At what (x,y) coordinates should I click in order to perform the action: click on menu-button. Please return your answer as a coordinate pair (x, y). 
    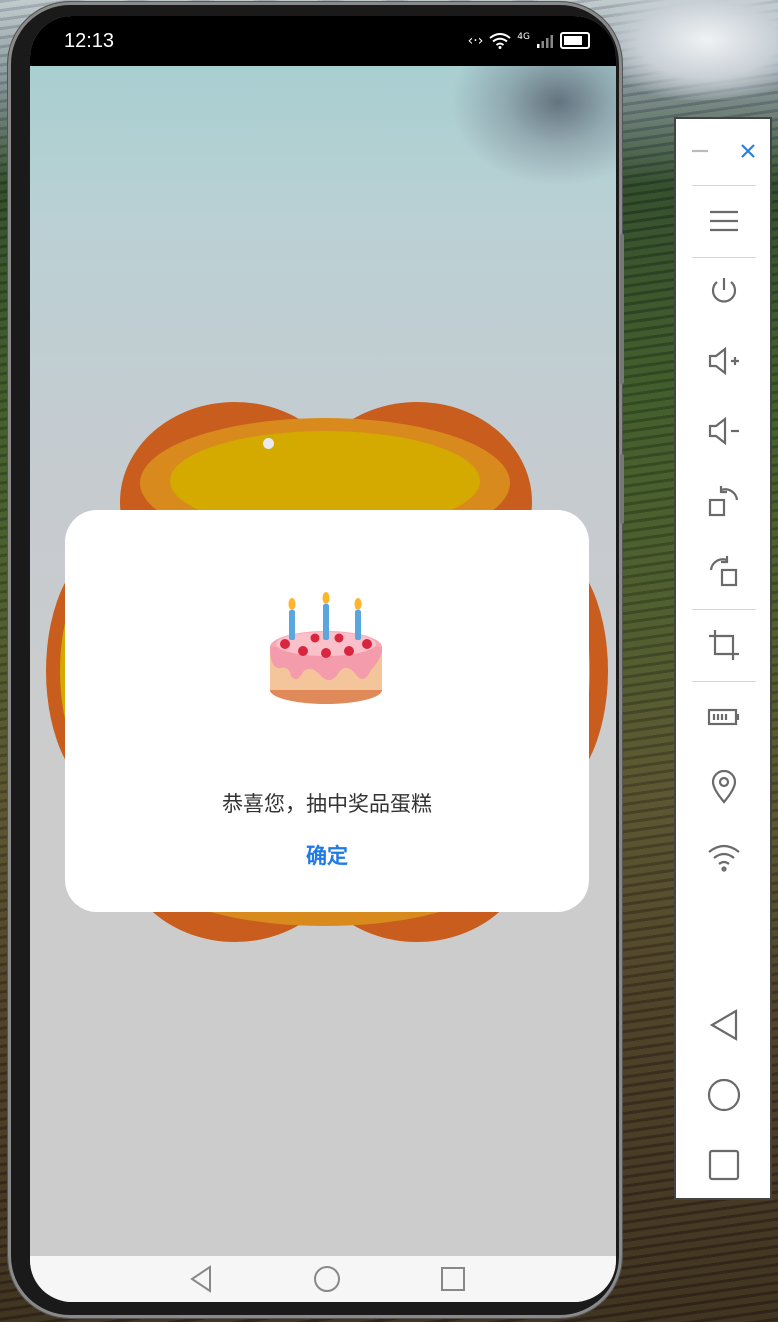
    Looking at the image, I should click on (724, 221).